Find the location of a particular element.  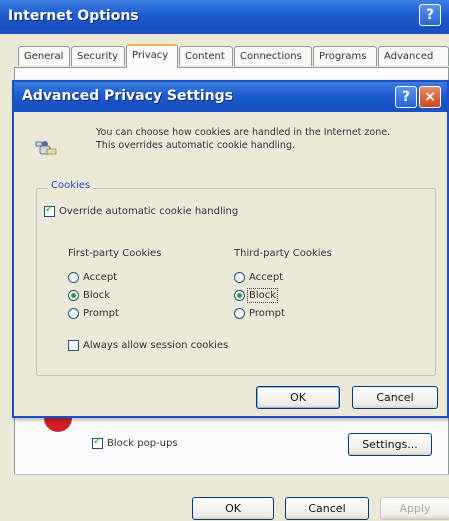

block-popups-row: Block pop-ups is located at coordinates (135, 442).